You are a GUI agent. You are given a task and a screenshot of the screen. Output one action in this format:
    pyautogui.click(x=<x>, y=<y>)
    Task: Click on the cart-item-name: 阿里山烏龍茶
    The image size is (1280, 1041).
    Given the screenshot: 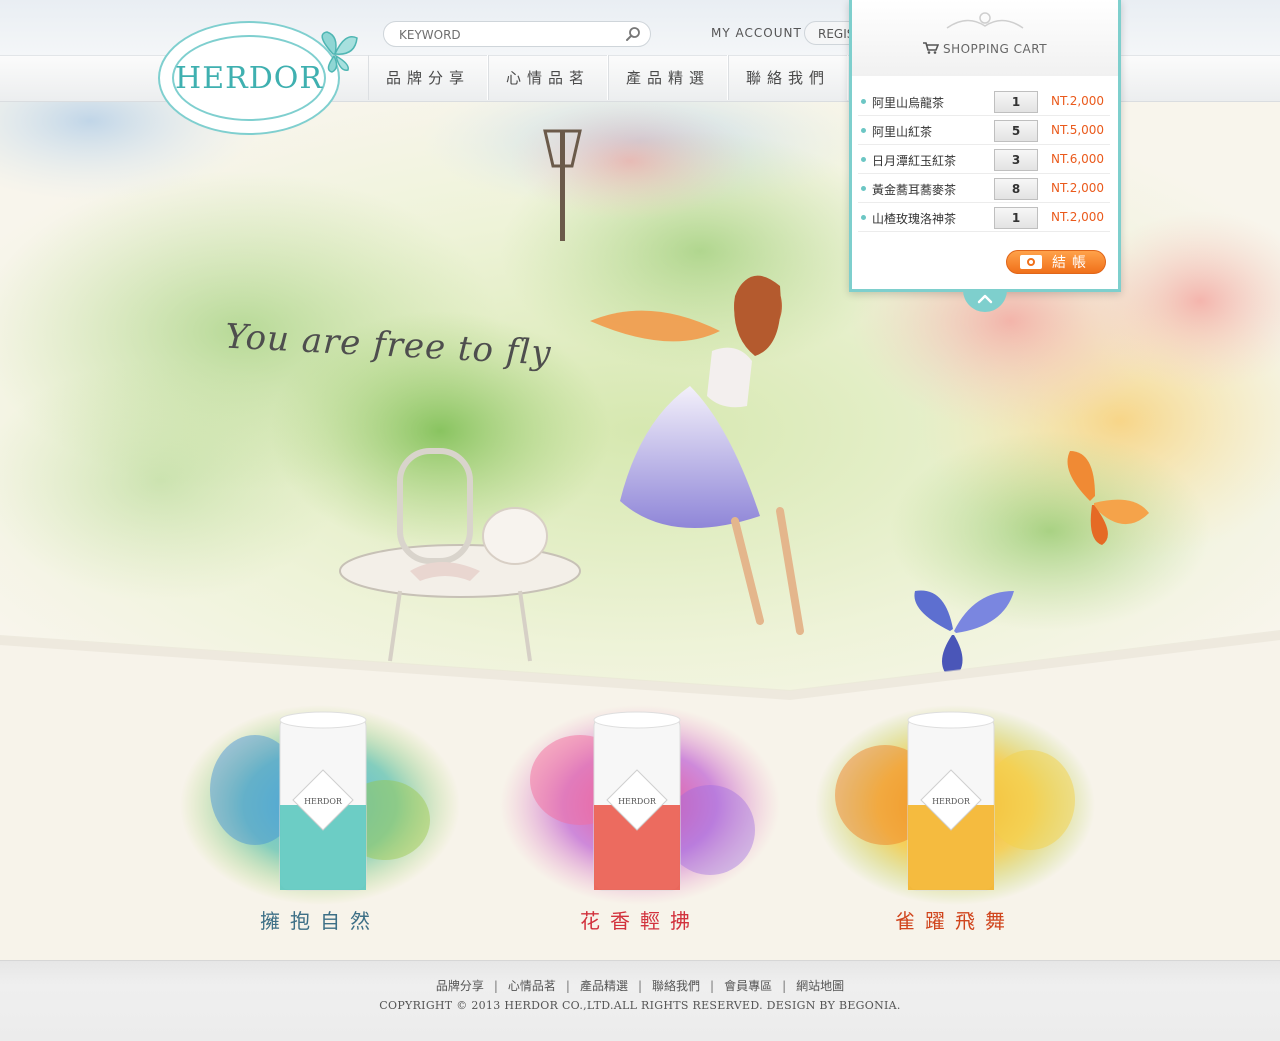 What is the action you would take?
    pyautogui.click(x=908, y=102)
    